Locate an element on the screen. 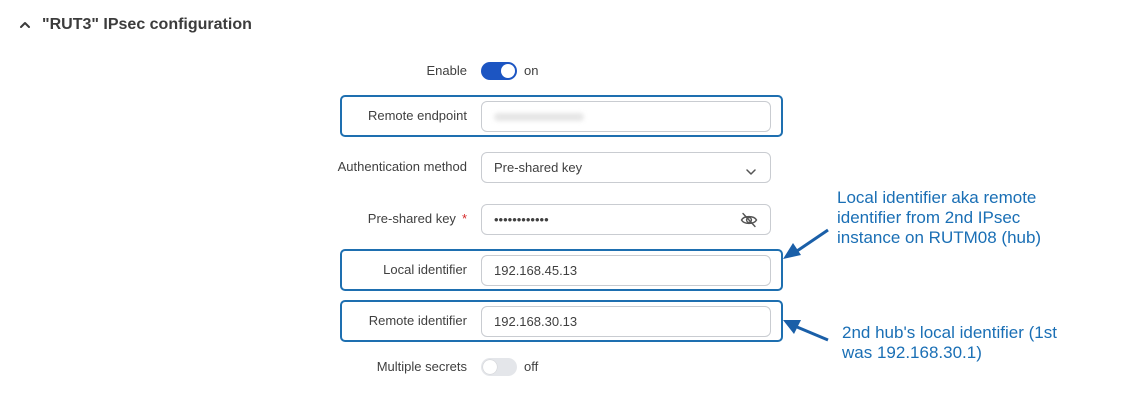 The image size is (1142, 393). note-line: identifier from 2nd IPsec is located at coordinates (929, 217).